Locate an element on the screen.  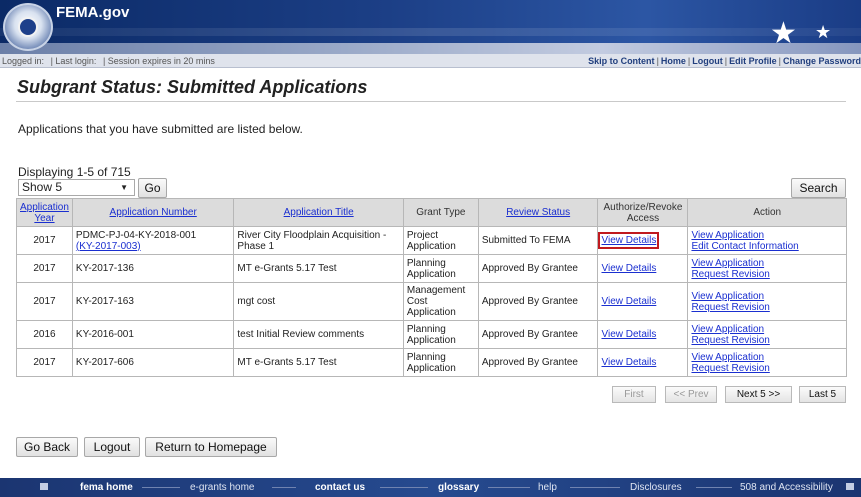
prev-page-button: << Prev is located at coordinates (691, 394).